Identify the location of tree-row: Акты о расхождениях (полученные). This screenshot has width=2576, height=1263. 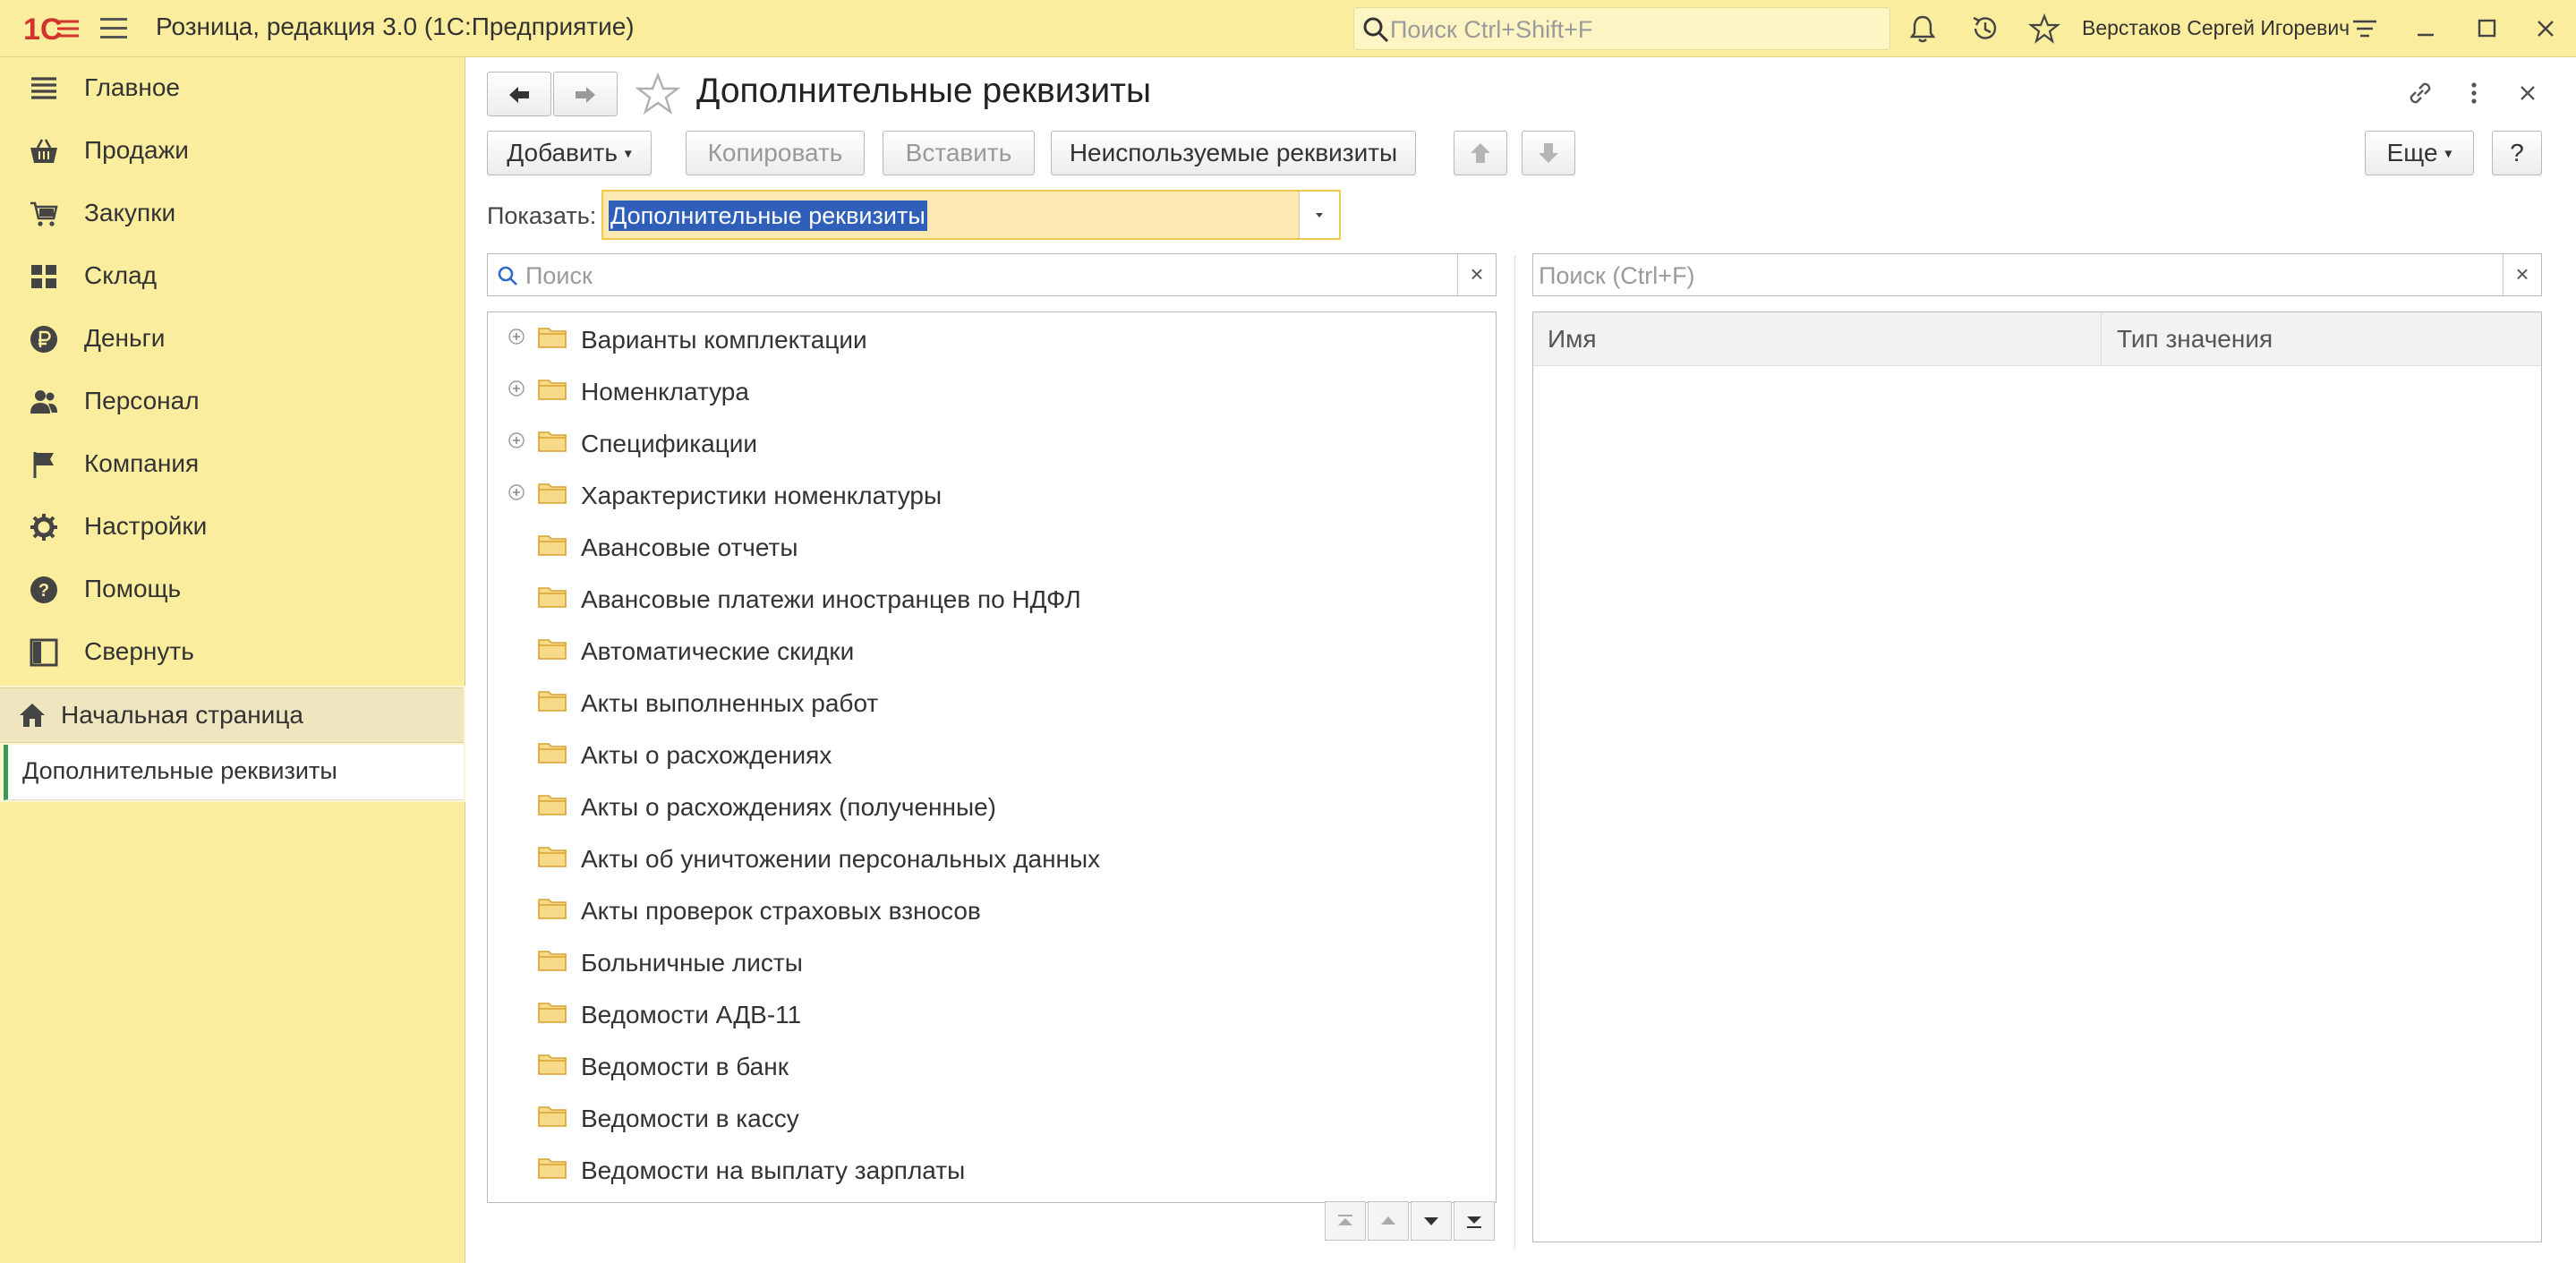
(989, 806).